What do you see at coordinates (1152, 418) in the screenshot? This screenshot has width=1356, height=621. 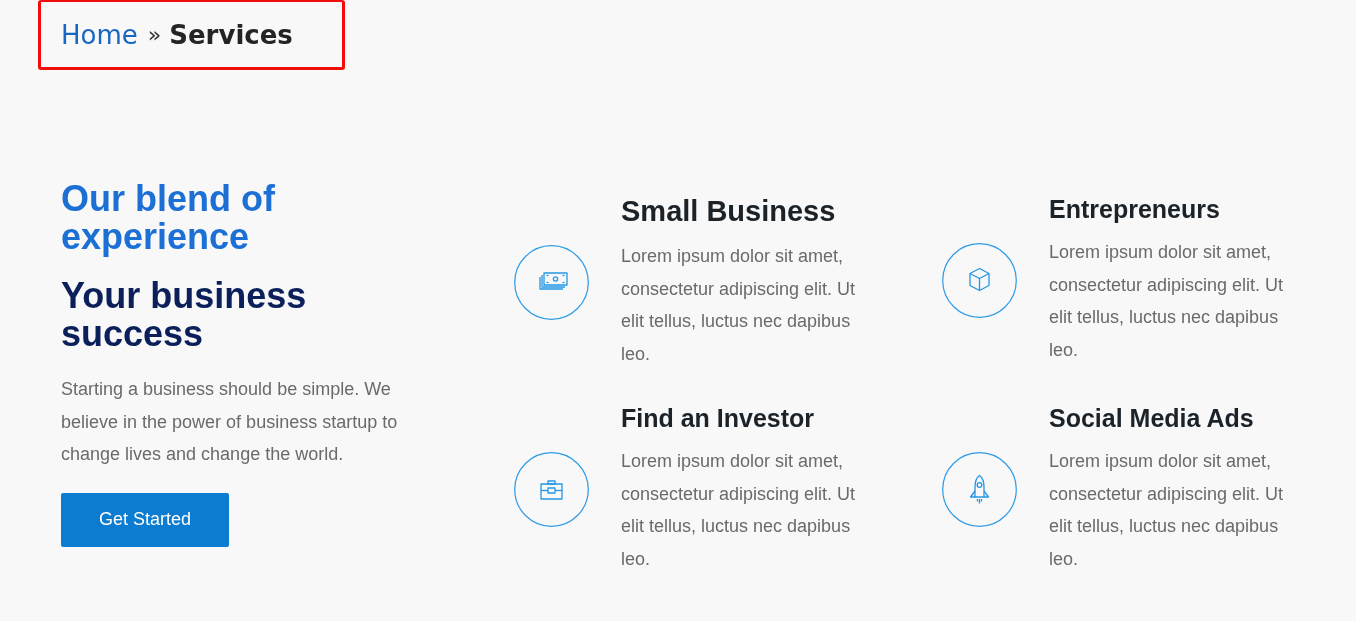 I see `service-title: Social Media Ads` at bounding box center [1152, 418].